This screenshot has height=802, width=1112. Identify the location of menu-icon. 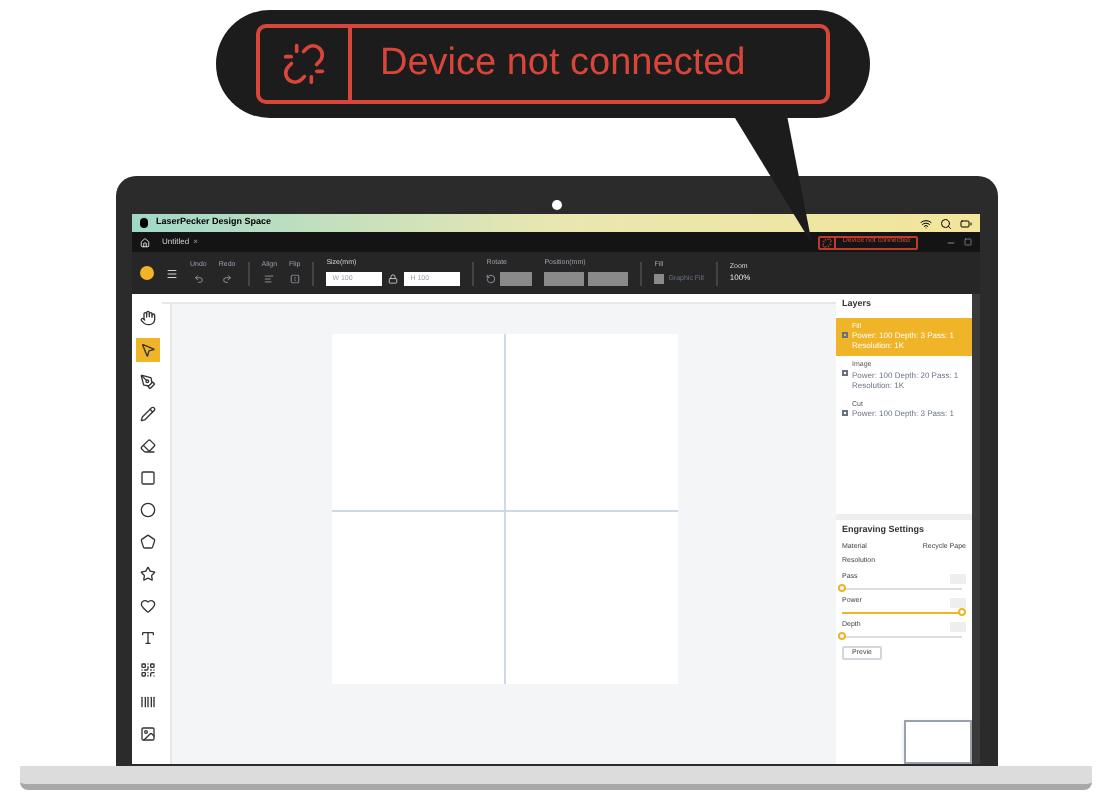
(172, 273).